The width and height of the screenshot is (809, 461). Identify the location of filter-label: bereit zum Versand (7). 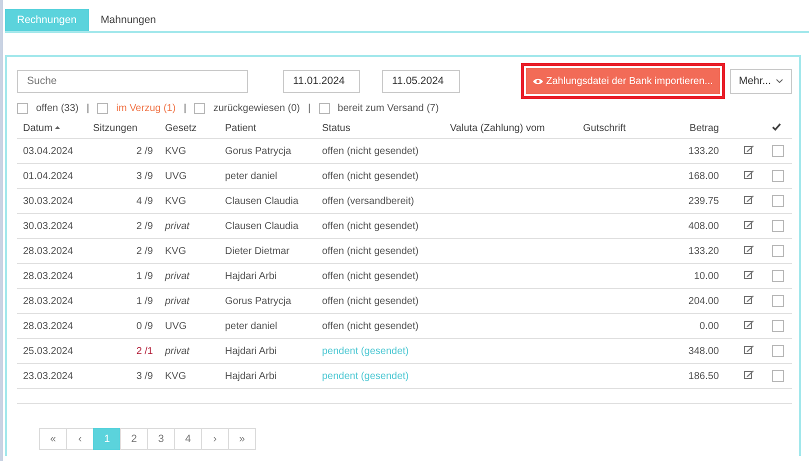
(388, 108).